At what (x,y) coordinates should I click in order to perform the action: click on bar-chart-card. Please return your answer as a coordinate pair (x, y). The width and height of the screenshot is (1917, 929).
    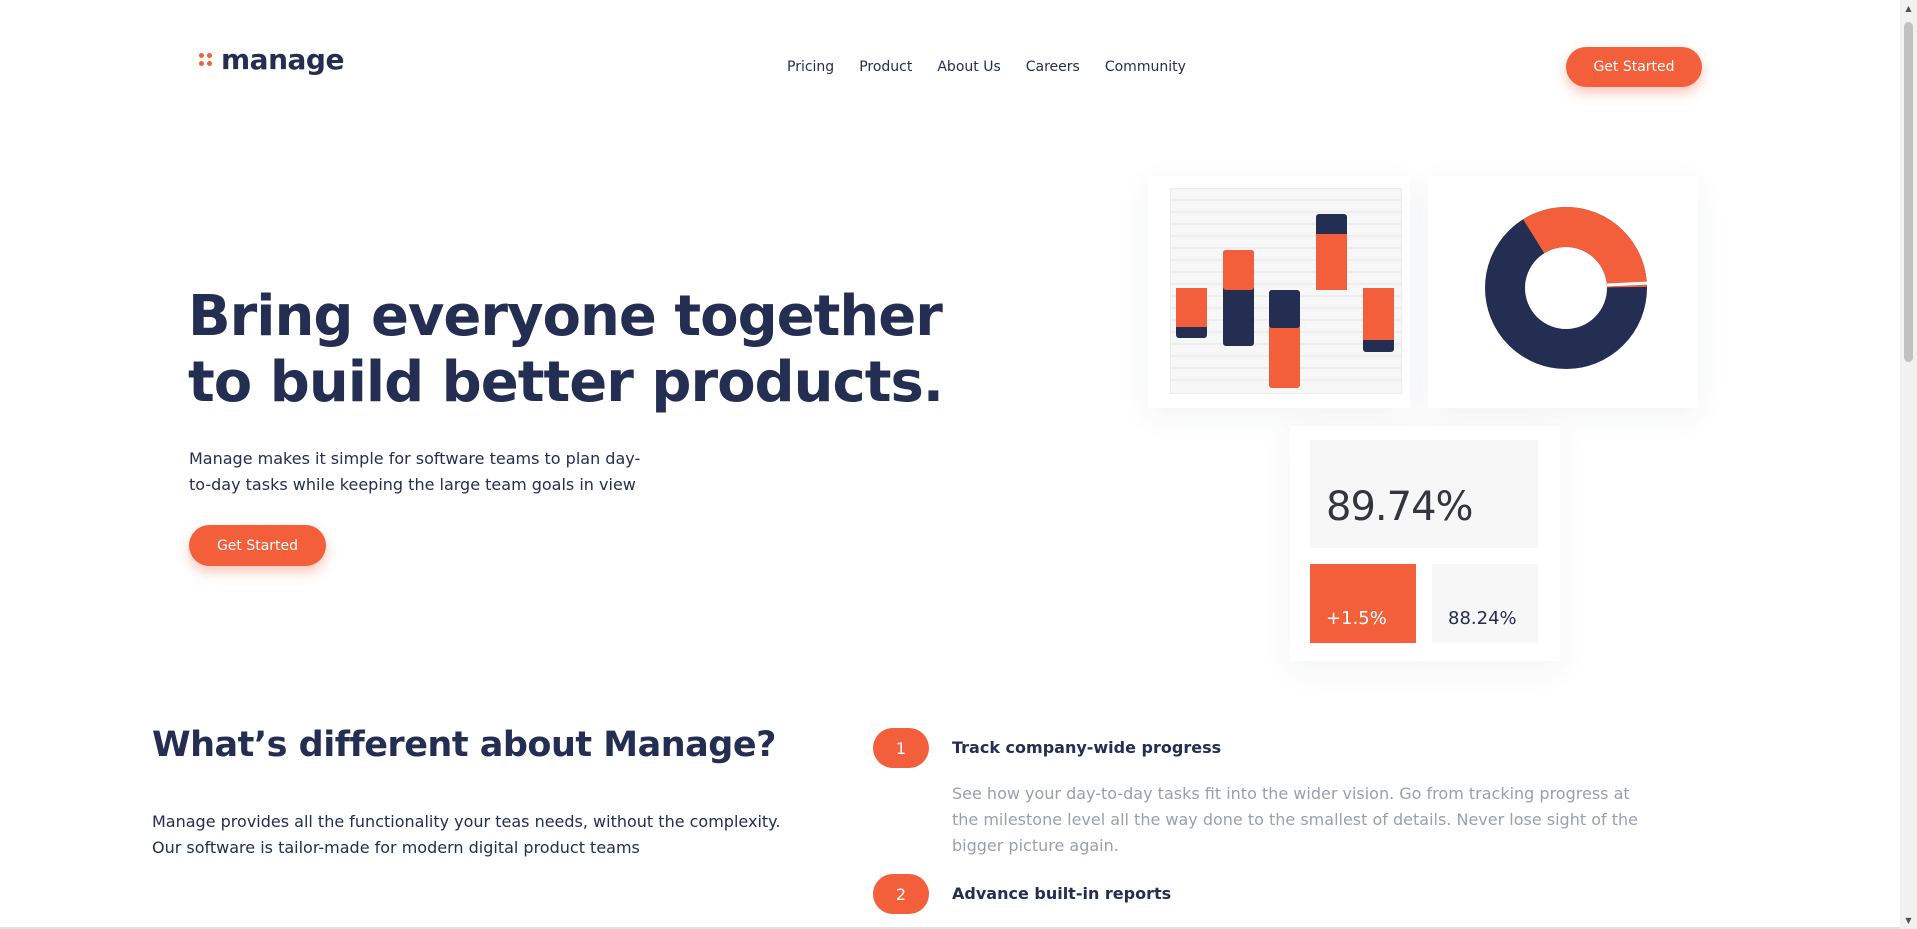
    Looking at the image, I should click on (1279, 292).